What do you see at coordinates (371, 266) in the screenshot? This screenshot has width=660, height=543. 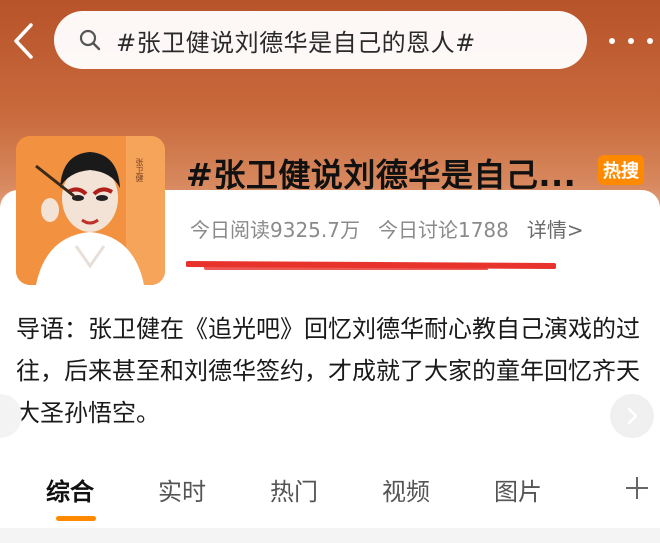 I see `redacted-host-info` at bounding box center [371, 266].